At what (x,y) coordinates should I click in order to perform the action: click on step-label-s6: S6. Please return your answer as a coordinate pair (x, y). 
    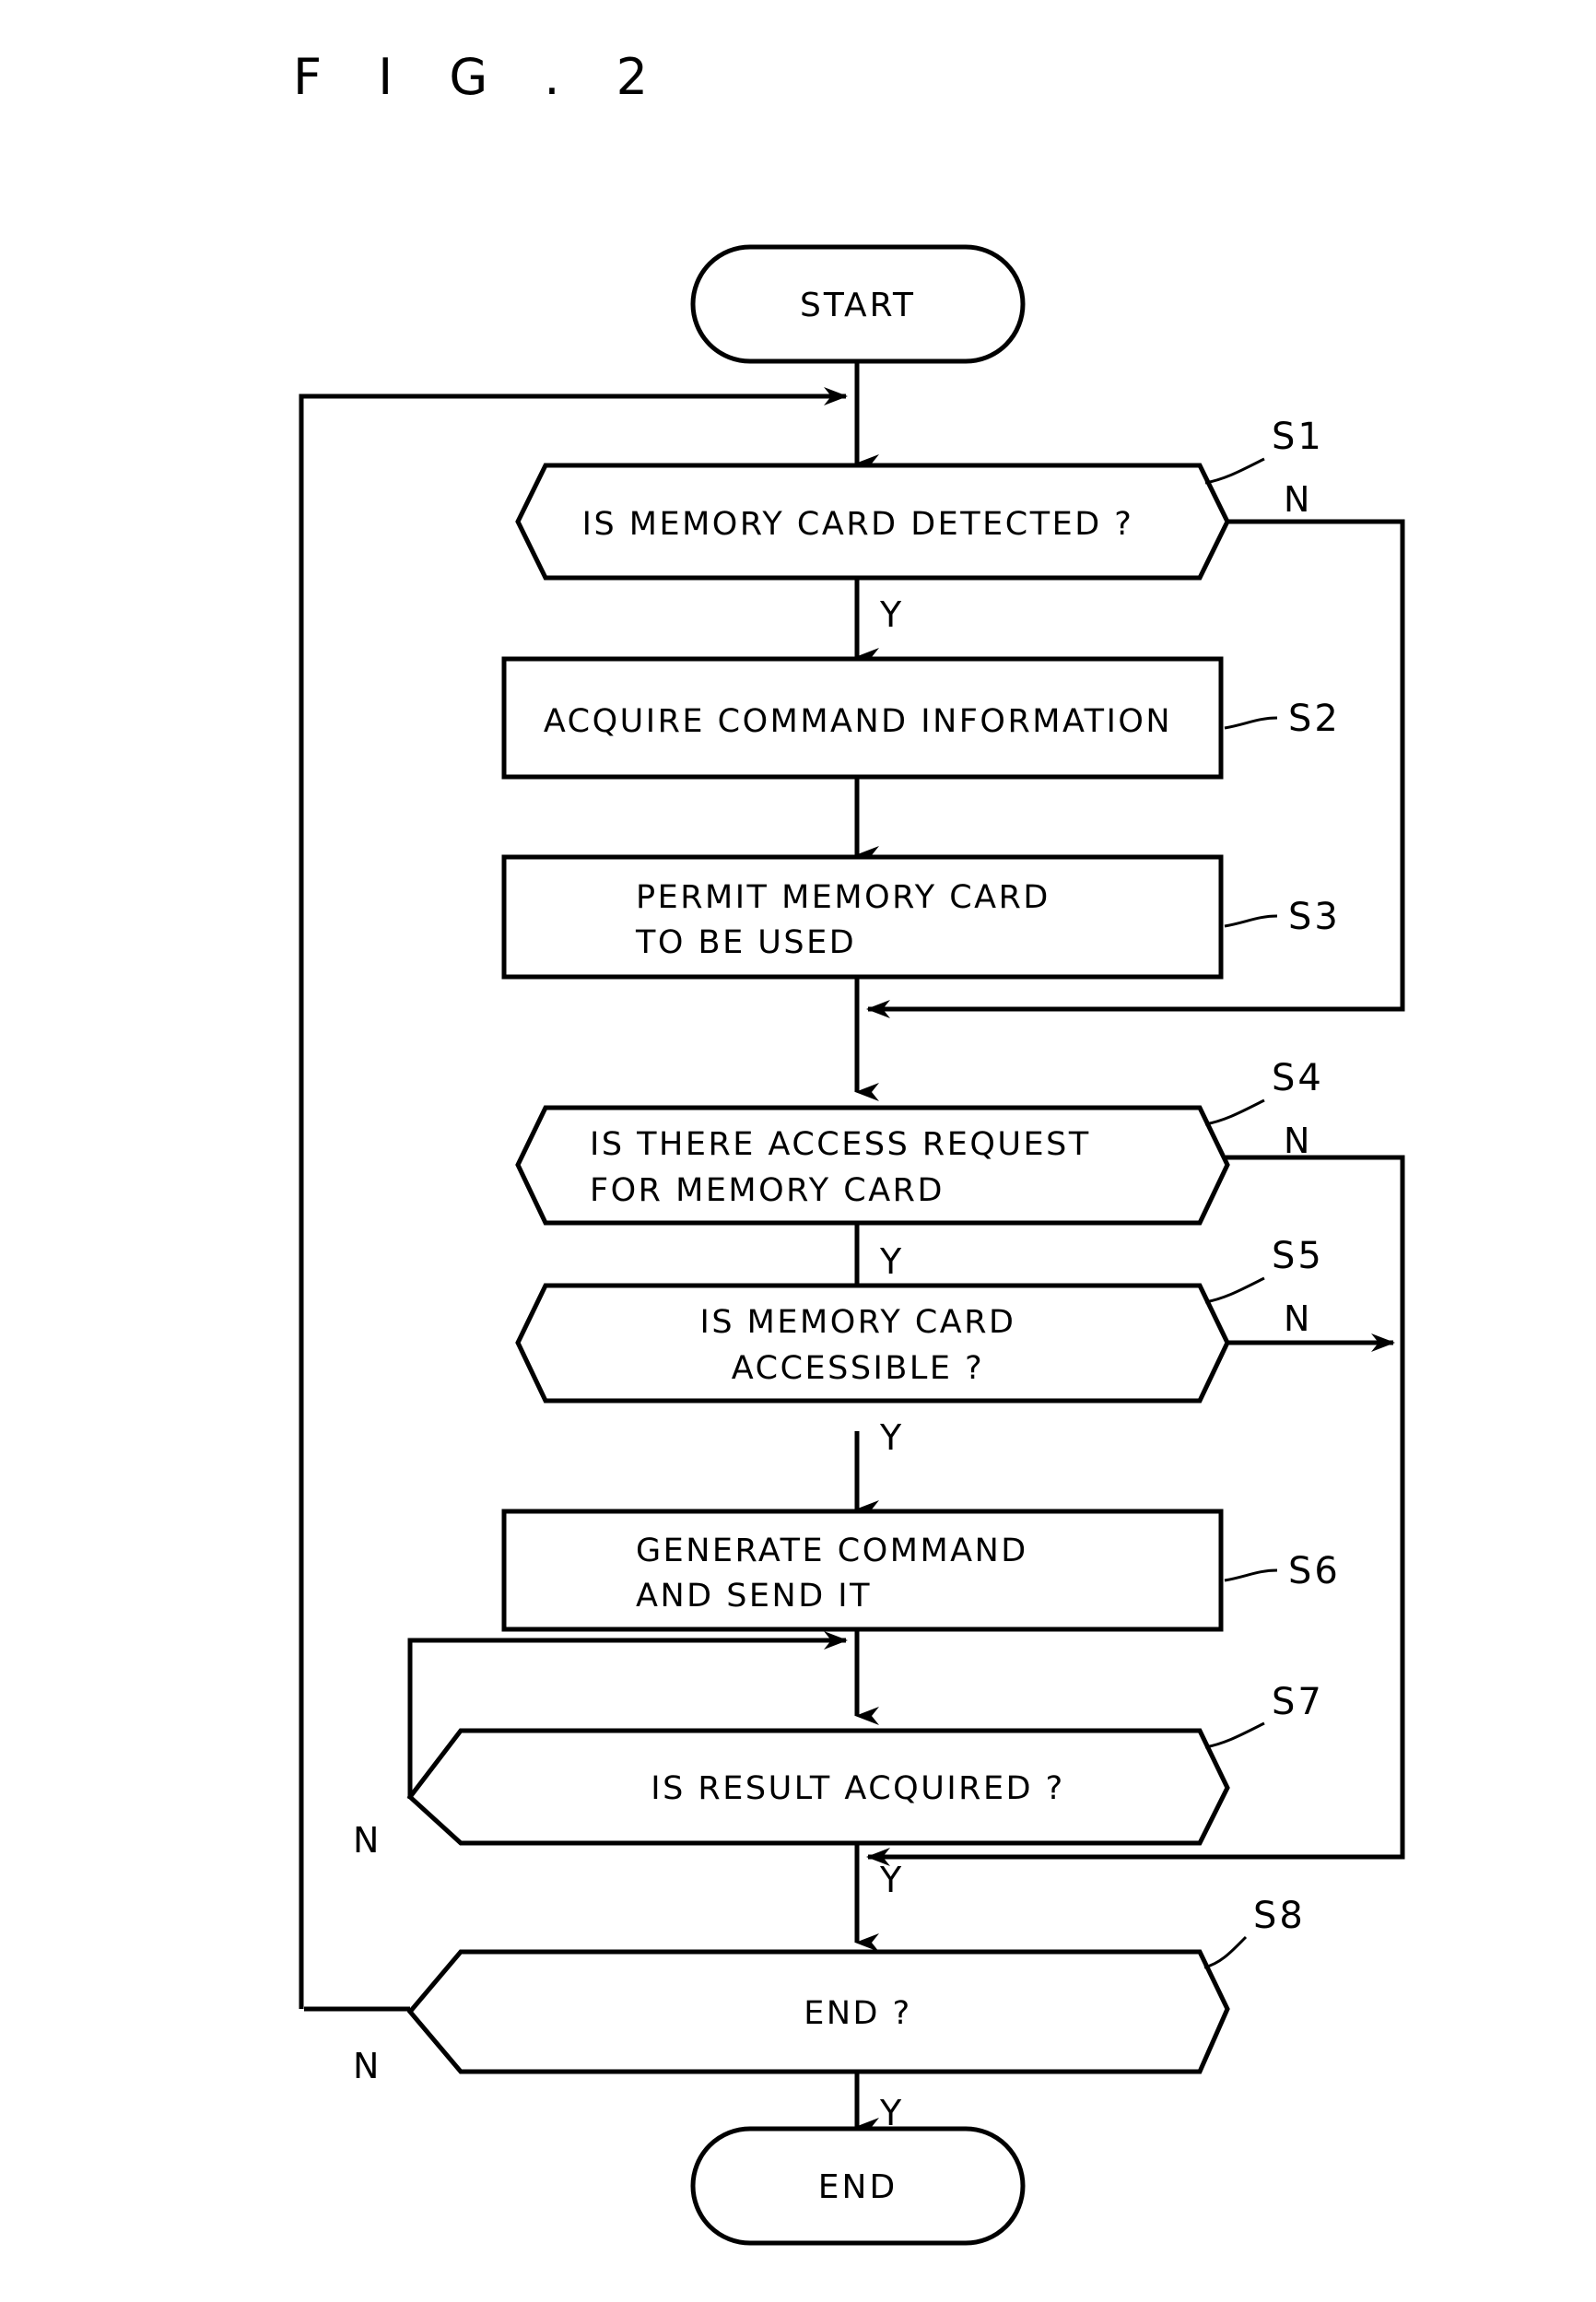
    Looking at the image, I should click on (1314, 1571).